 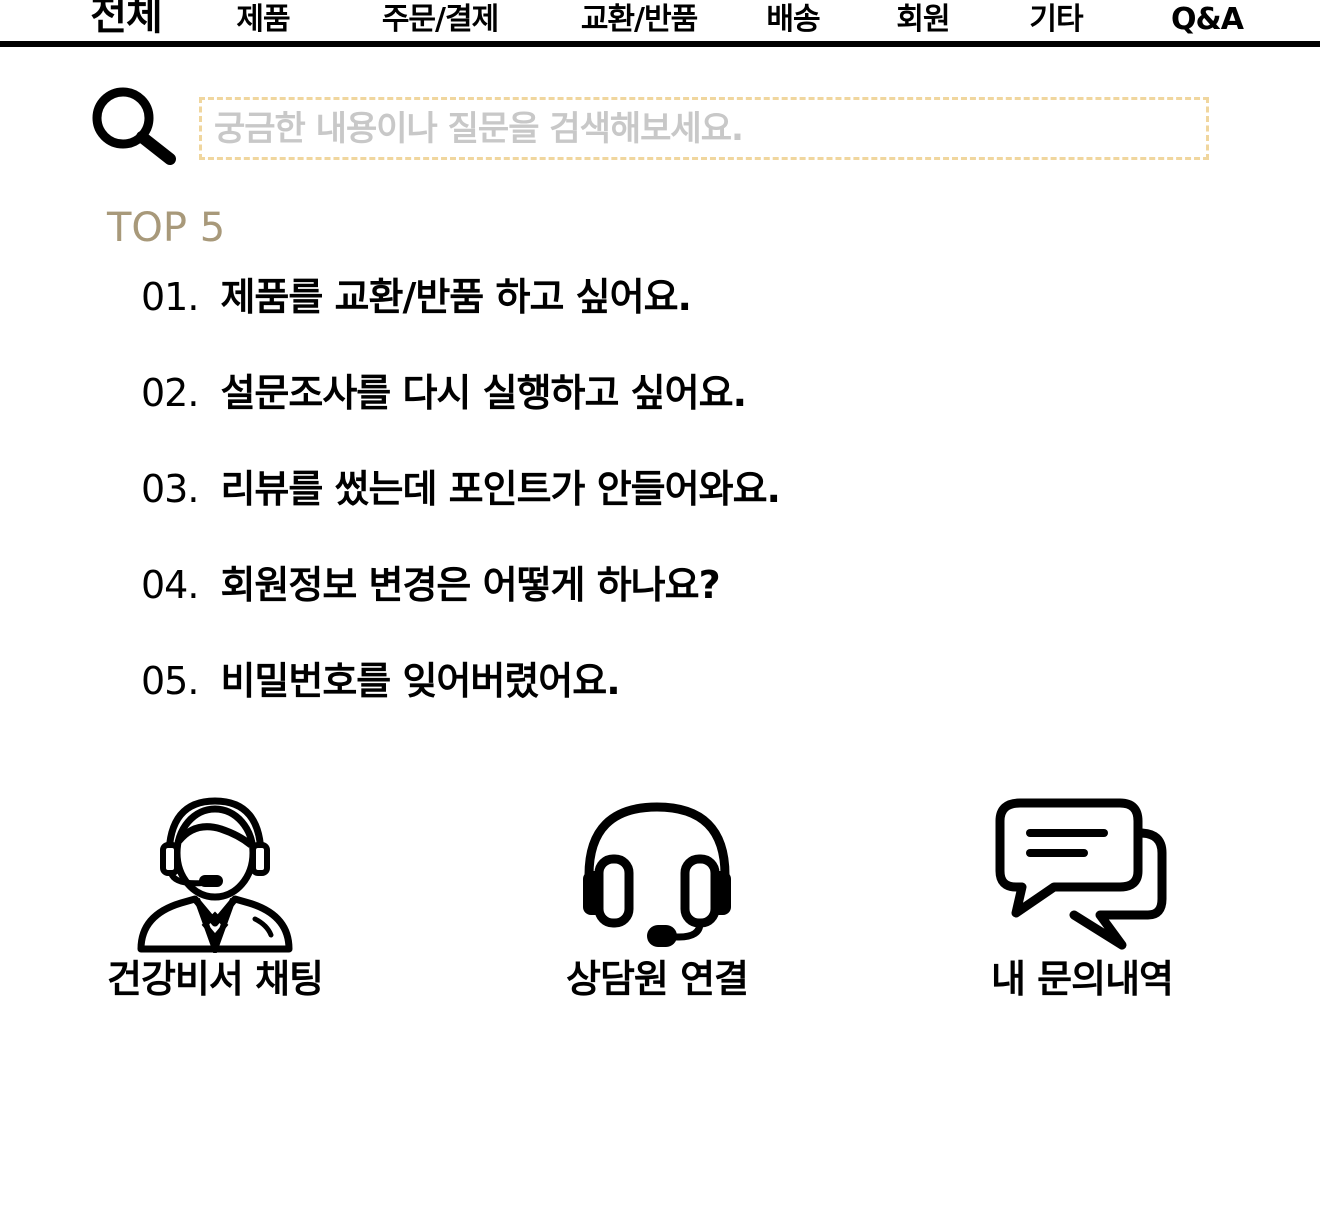 What do you see at coordinates (1082, 874) in the screenshot?
I see `chat-bubbles-icon` at bounding box center [1082, 874].